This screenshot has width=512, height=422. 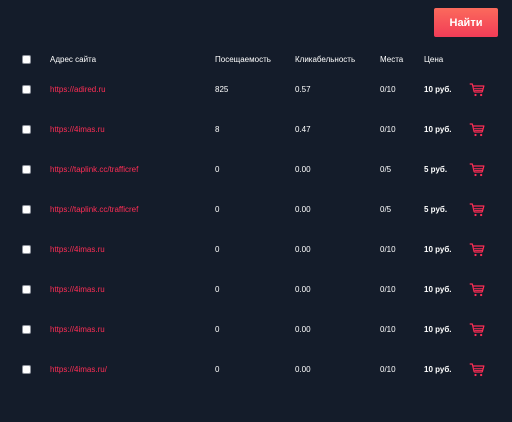 I want to click on column-header-places: Места, so click(x=392, y=59).